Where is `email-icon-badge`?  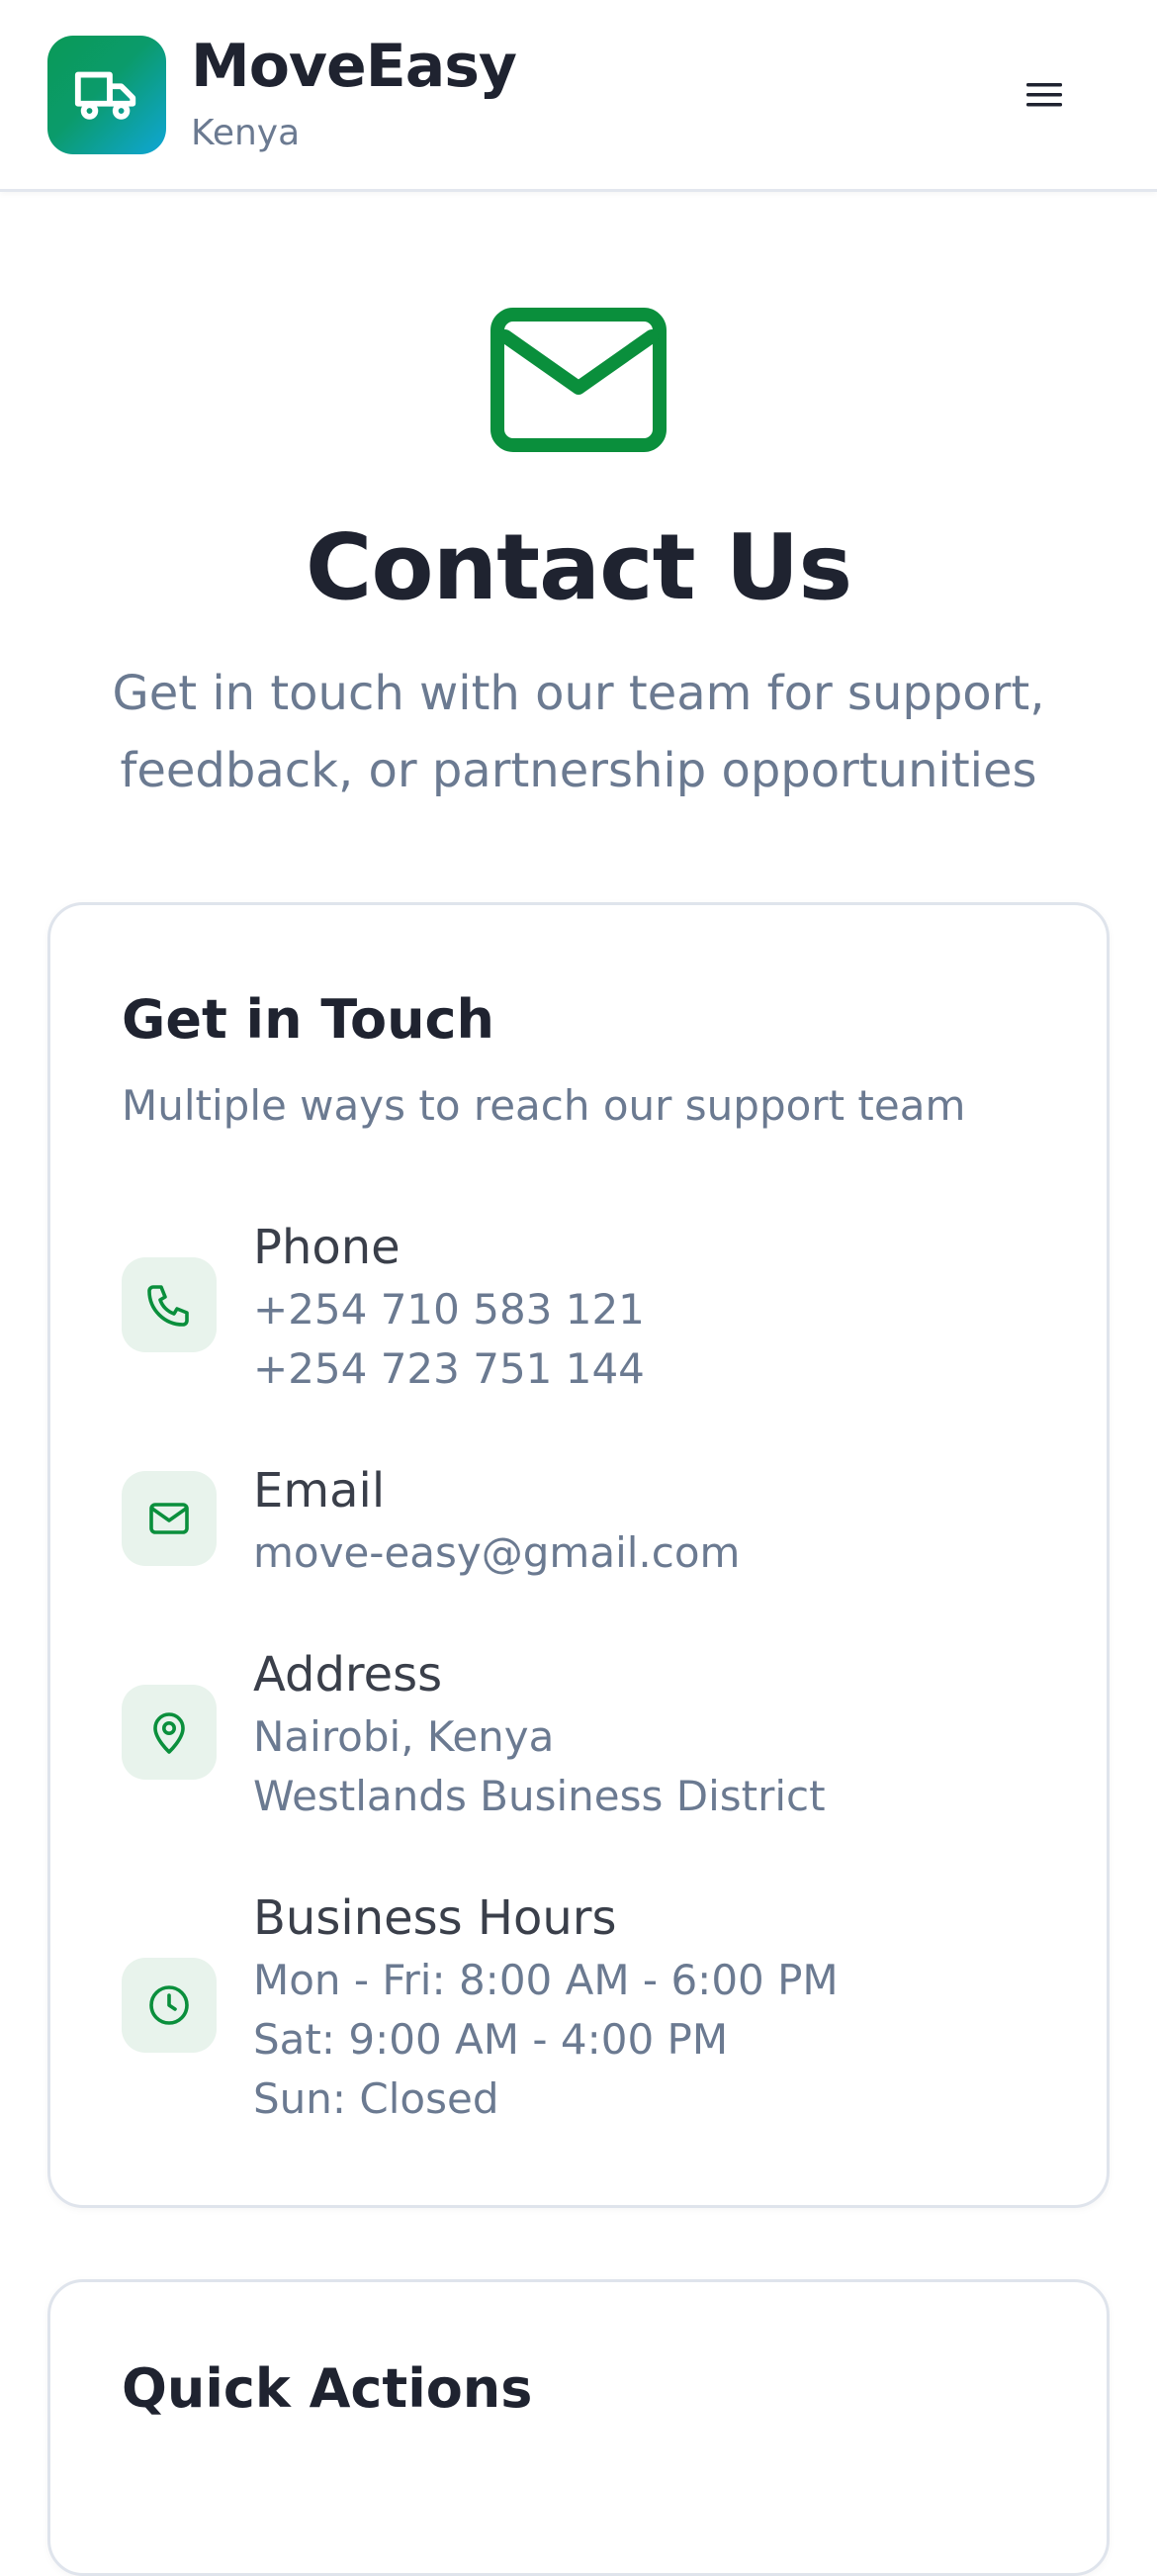 email-icon-badge is located at coordinates (169, 1518).